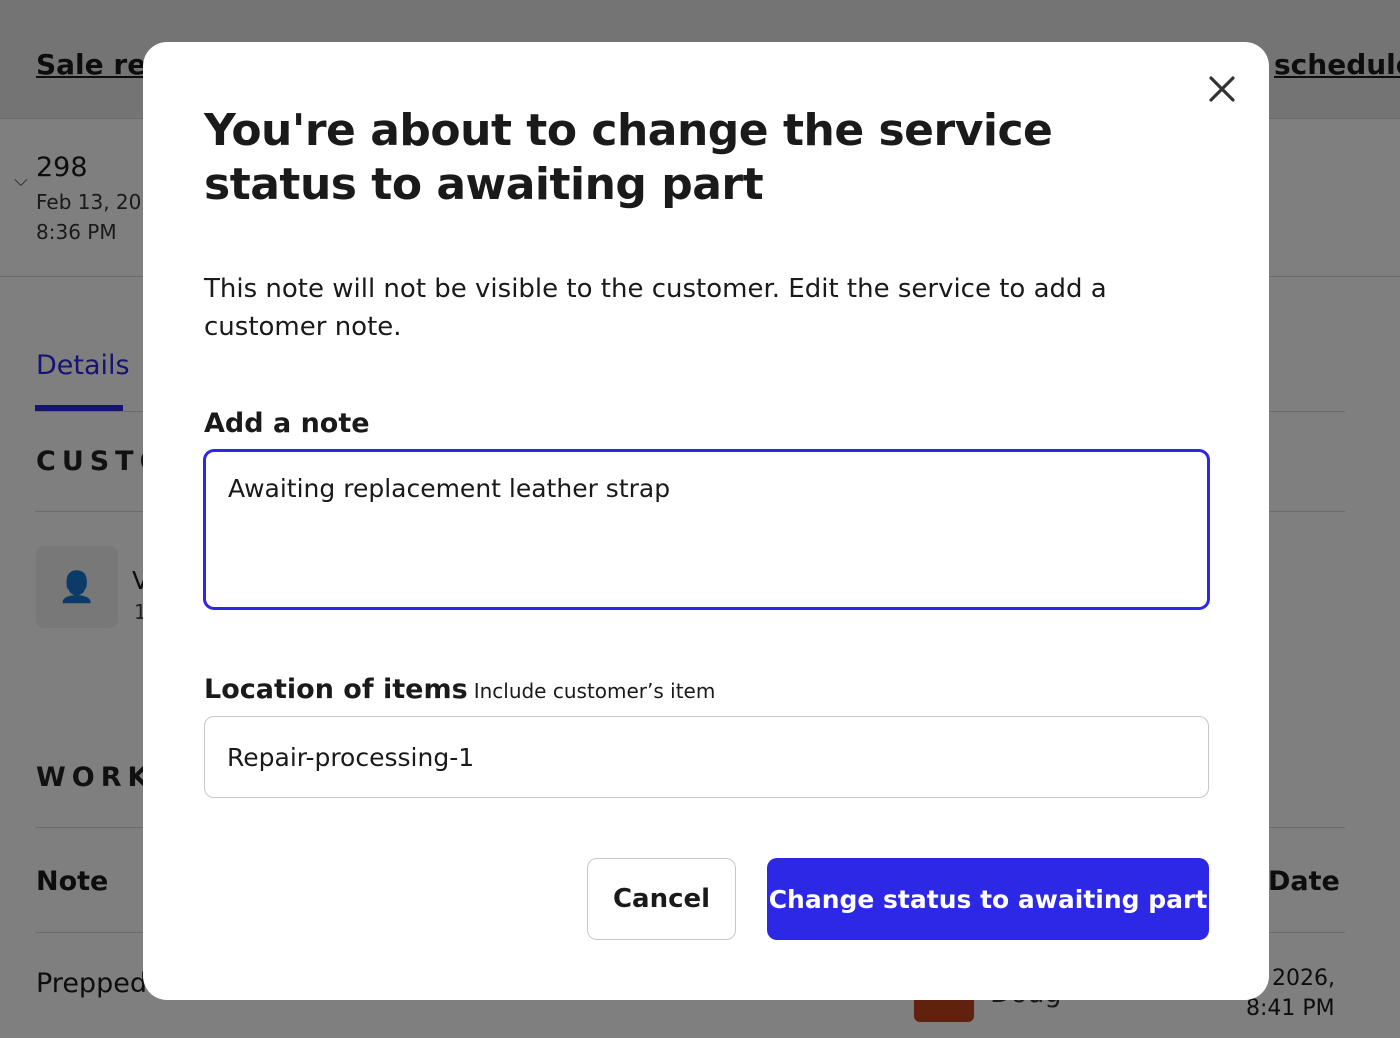 The height and width of the screenshot is (1038, 1400). I want to click on close-icon, so click(1222, 89).